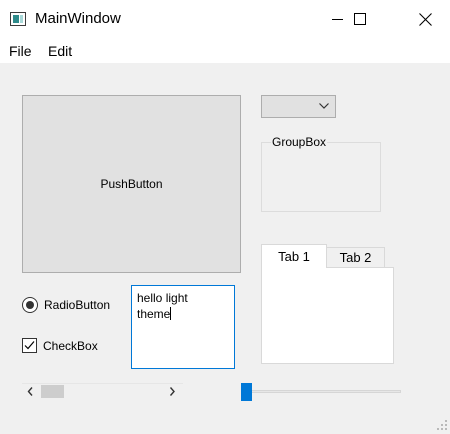  I want to click on size-grip, so click(442, 425).